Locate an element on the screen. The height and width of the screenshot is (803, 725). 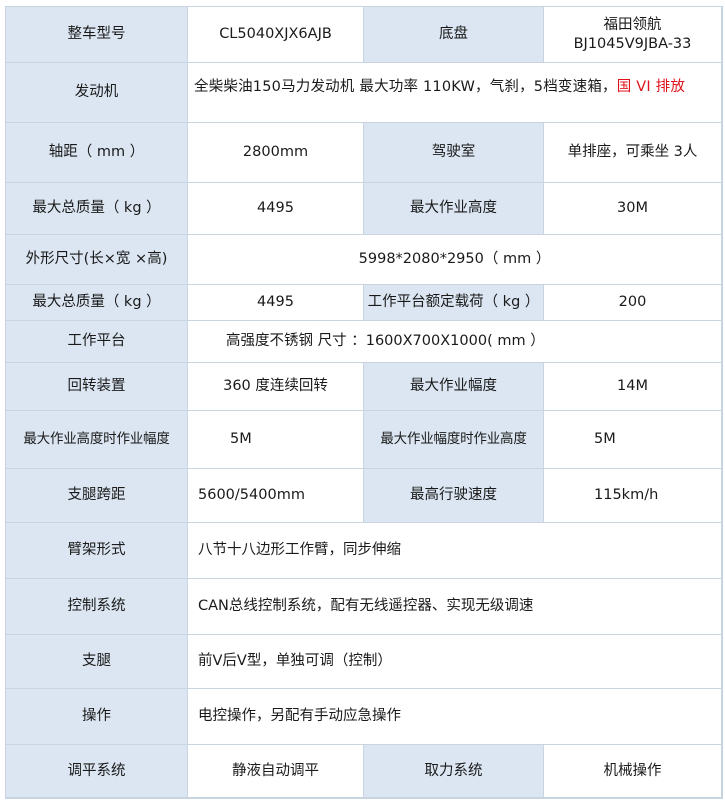
label-control-system: 控制系统 is located at coordinates (97, 607).